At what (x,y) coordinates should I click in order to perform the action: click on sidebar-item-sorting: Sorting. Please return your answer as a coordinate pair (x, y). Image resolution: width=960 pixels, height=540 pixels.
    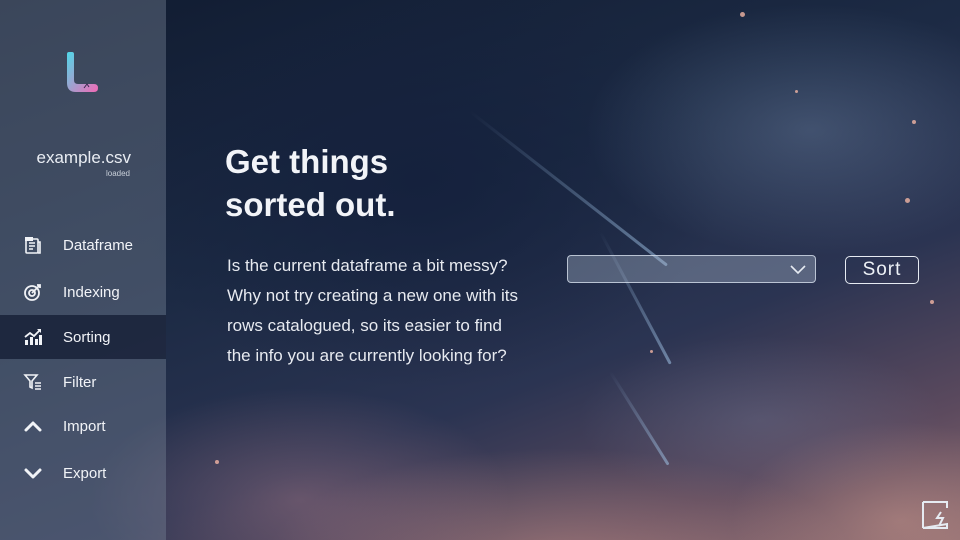
    Looking at the image, I should click on (83, 337).